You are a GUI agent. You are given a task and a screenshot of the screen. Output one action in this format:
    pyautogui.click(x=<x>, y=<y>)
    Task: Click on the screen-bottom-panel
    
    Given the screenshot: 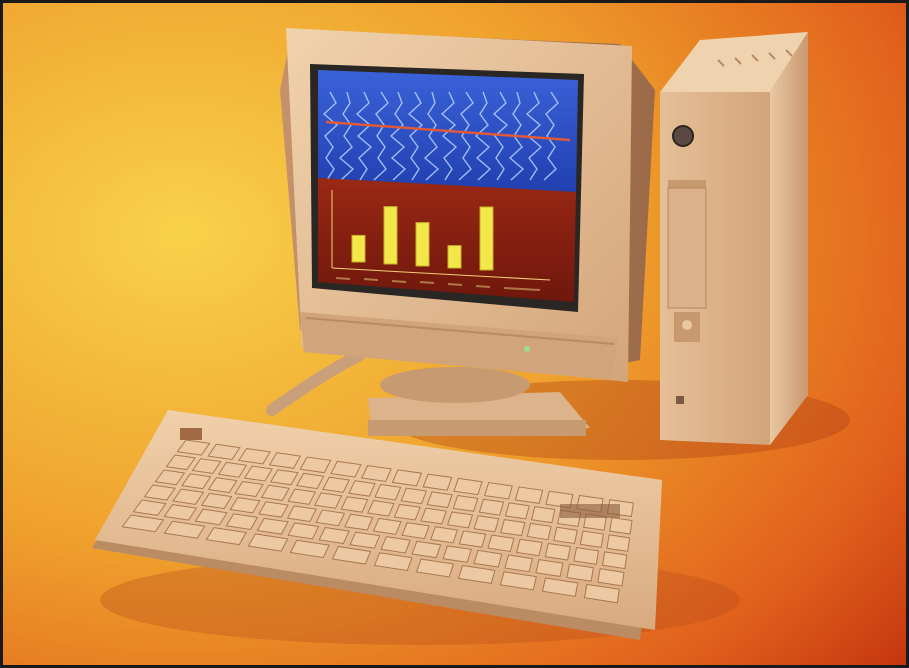 What is the action you would take?
    pyautogui.click(x=447, y=240)
    